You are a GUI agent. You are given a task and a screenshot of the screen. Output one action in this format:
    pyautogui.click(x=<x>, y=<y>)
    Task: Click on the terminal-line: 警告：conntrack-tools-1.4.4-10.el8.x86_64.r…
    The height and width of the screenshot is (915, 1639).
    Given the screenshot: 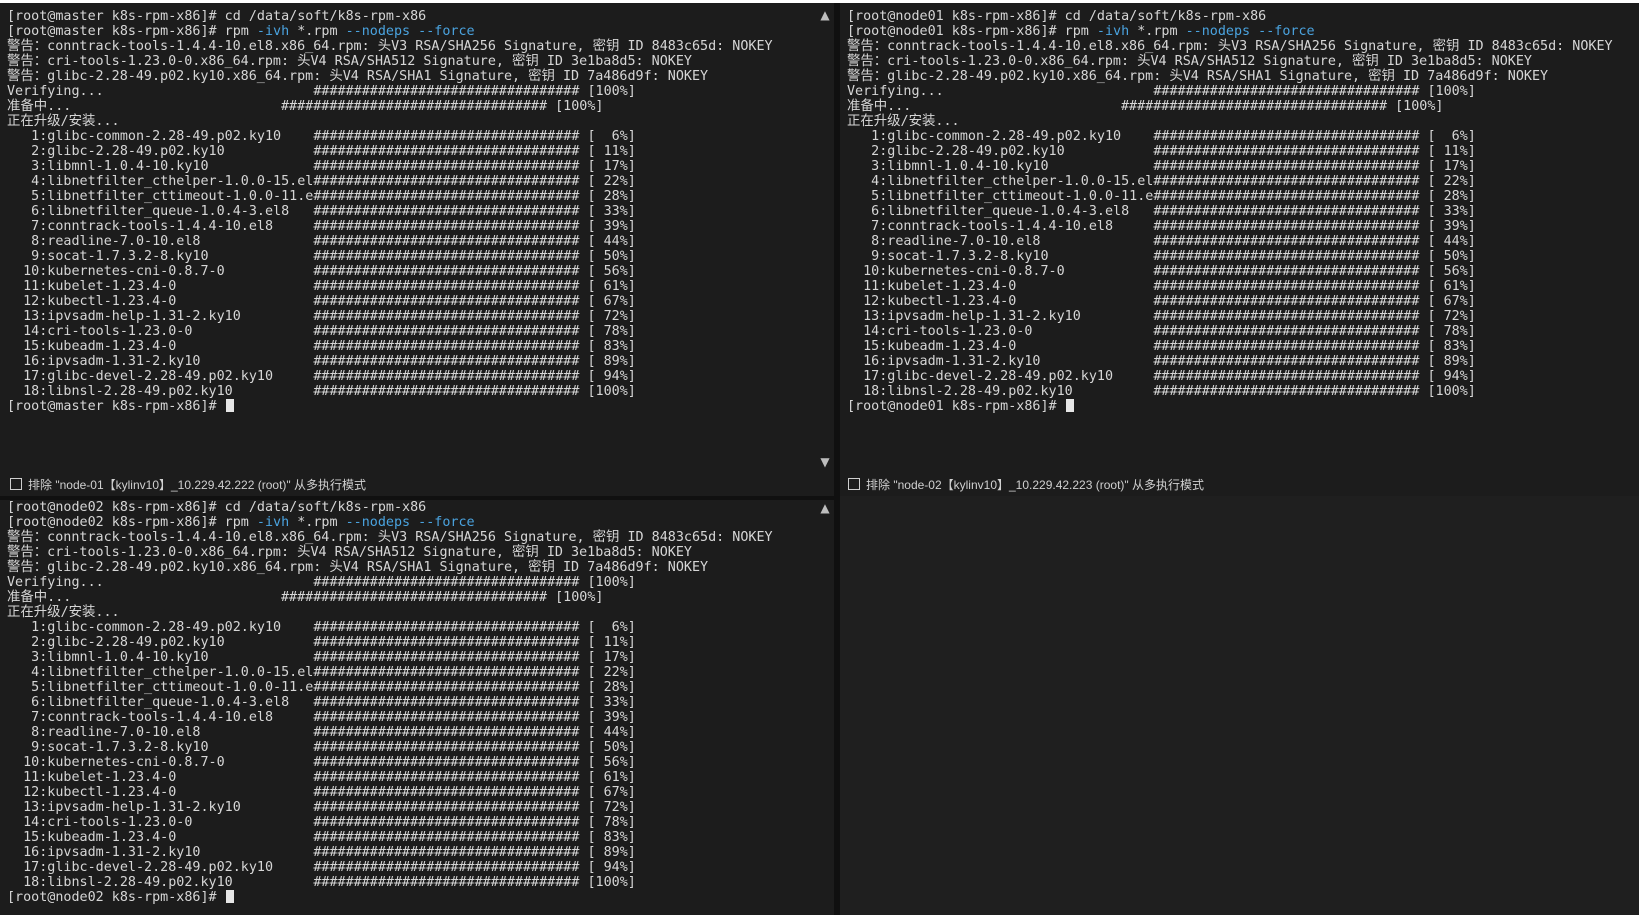 What is the action you would take?
    pyautogui.click(x=1230, y=46)
    